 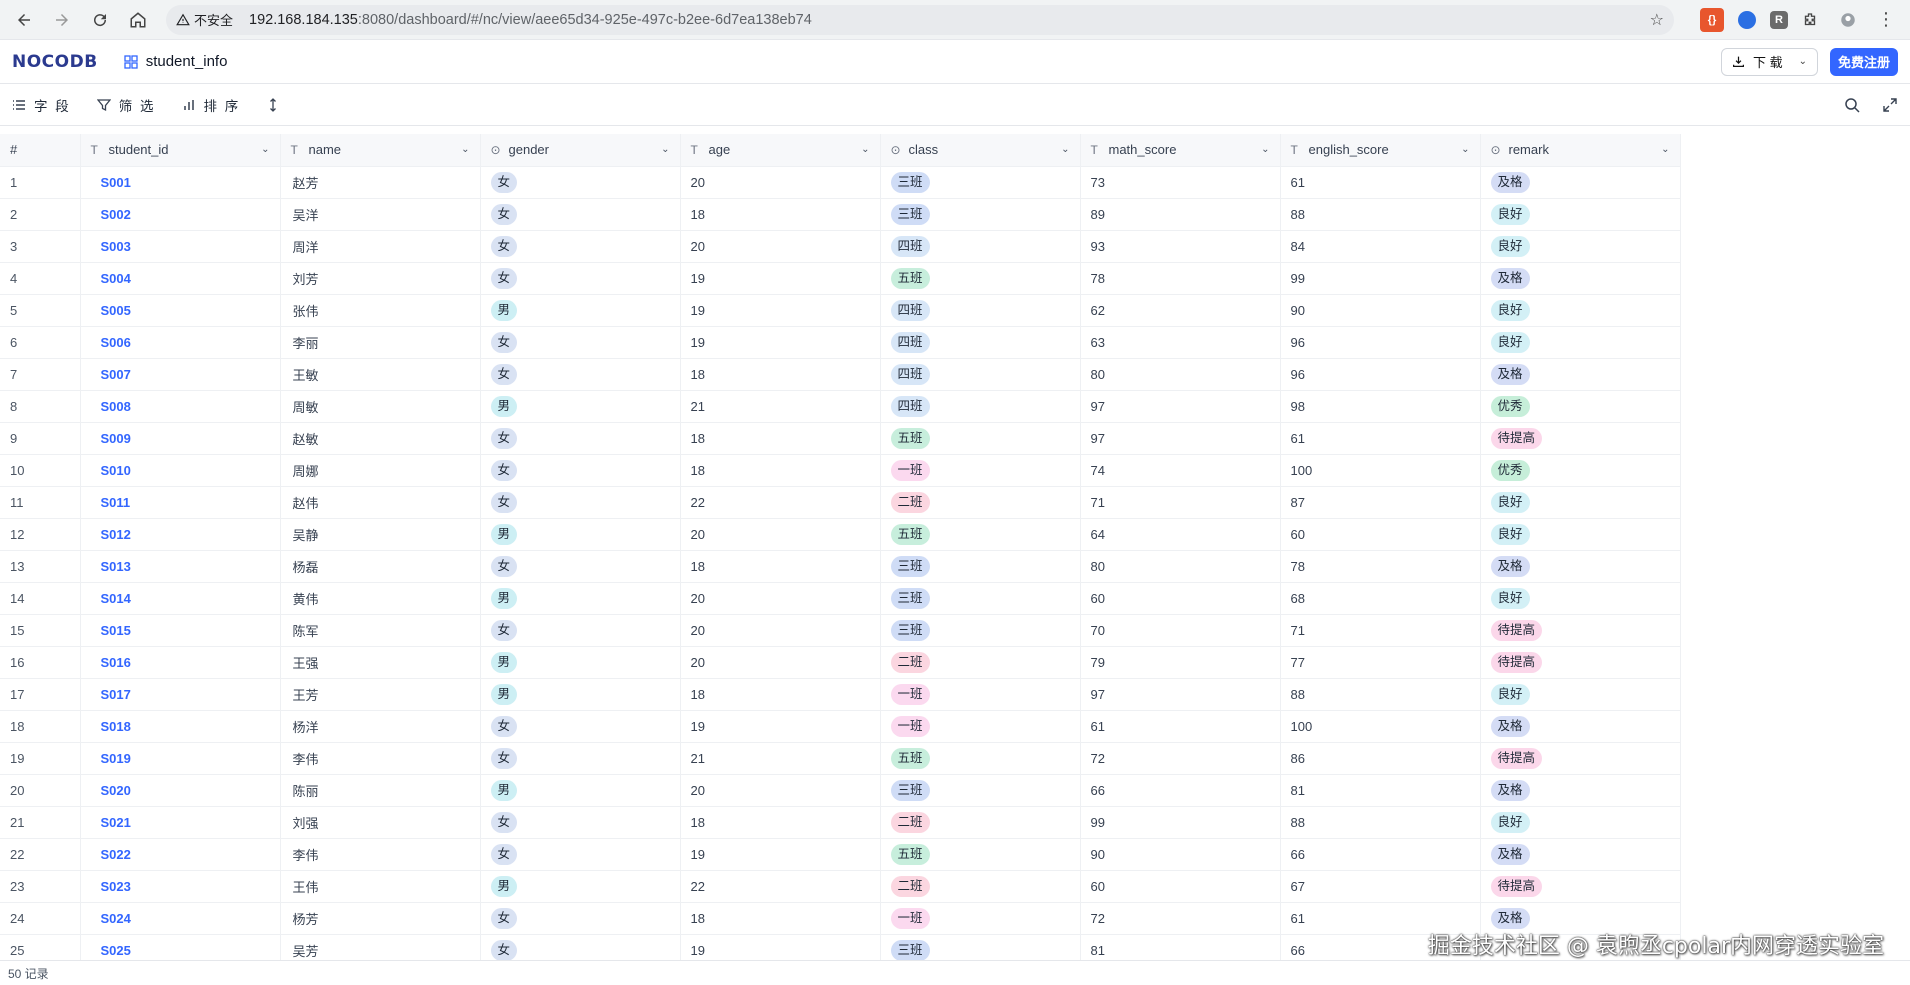 I want to click on row-number: 4, so click(x=40, y=278).